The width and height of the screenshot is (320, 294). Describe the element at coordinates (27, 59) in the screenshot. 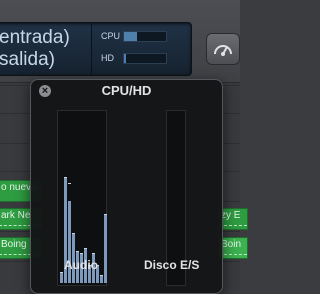

I see `lcd-output-label: salida)` at that location.